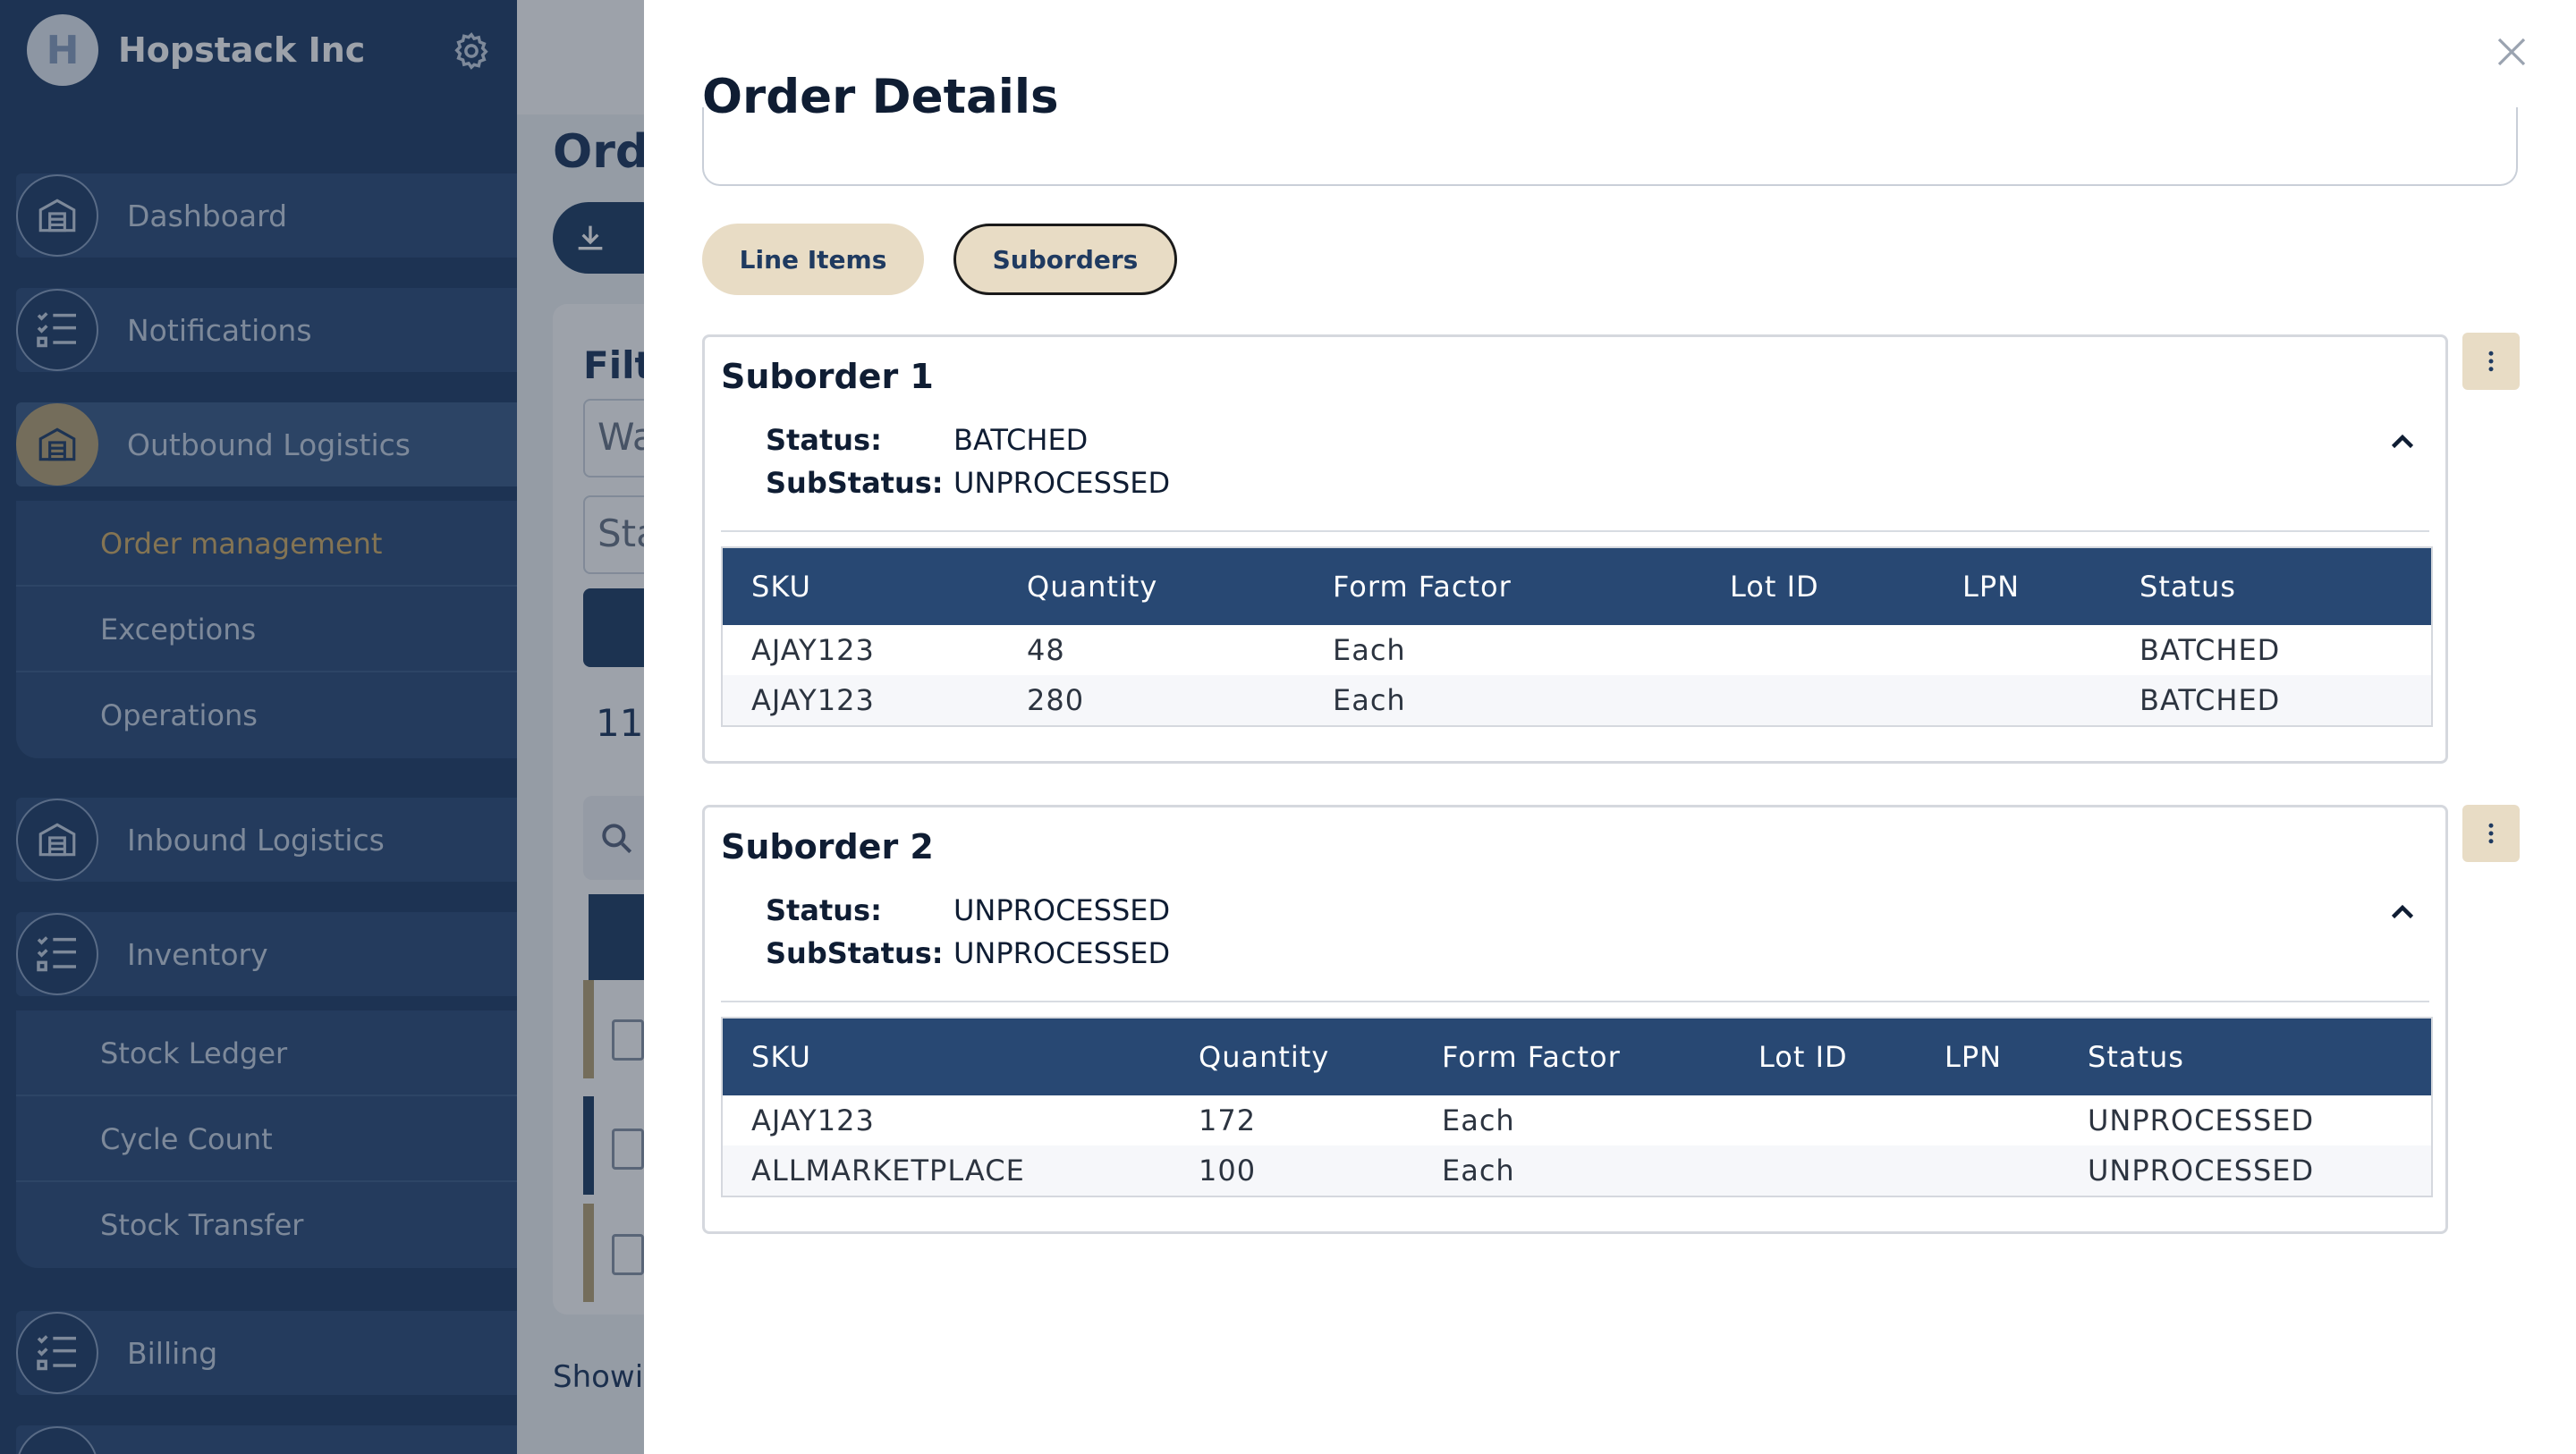 The height and width of the screenshot is (1454, 2576). Describe the element at coordinates (1577, 700) in the screenshot. I see `table-row: AJAY123 280 Each BATCHED` at that location.